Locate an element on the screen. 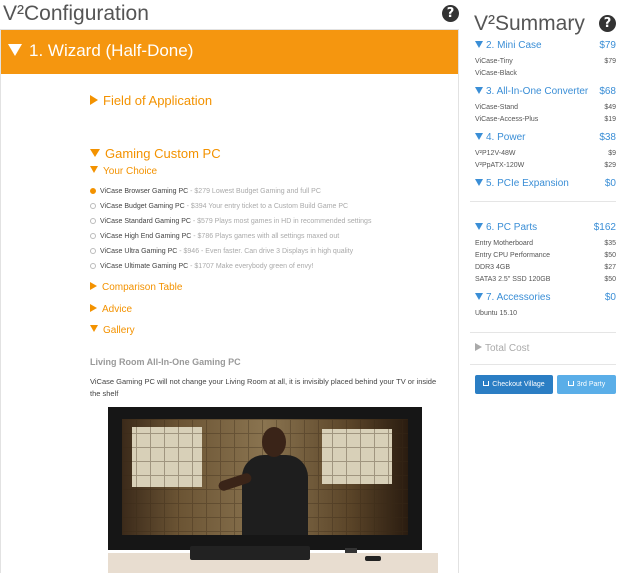 Image resolution: width=620 pixels, height=573 pixels. summary-pcie-price: $0 is located at coordinates (610, 183).